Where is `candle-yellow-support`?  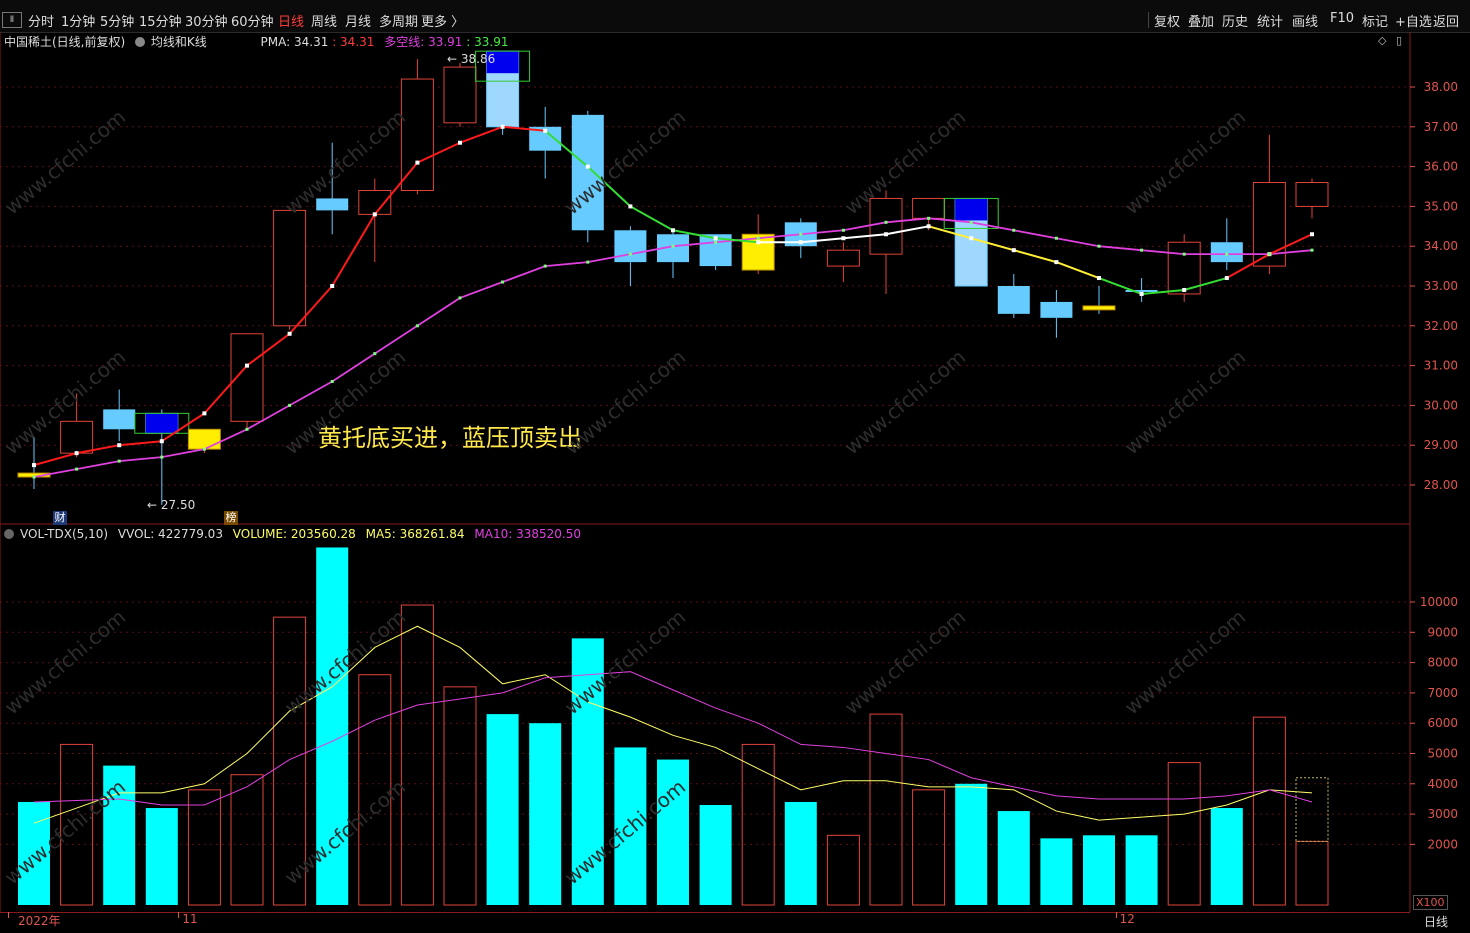 candle-yellow-support is located at coordinates (204, 439).